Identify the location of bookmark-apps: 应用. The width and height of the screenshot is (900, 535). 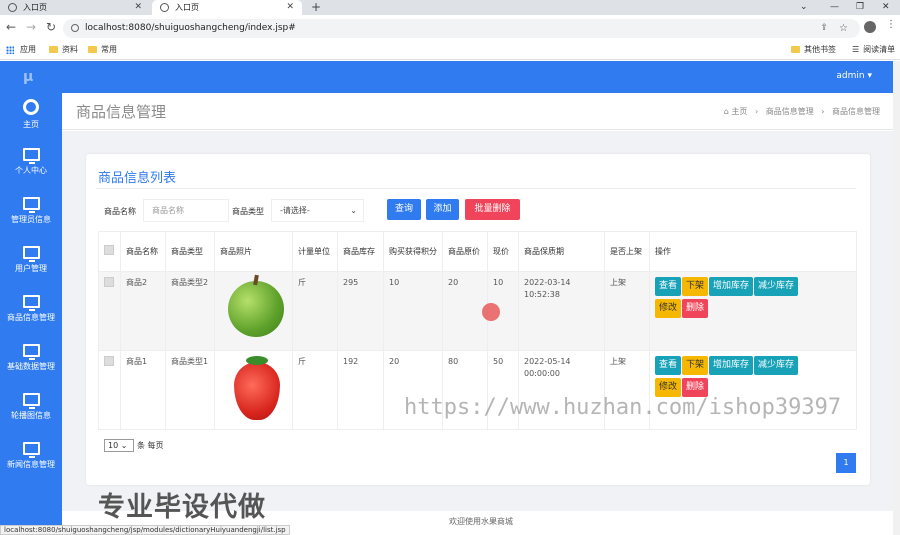
(21, 49).